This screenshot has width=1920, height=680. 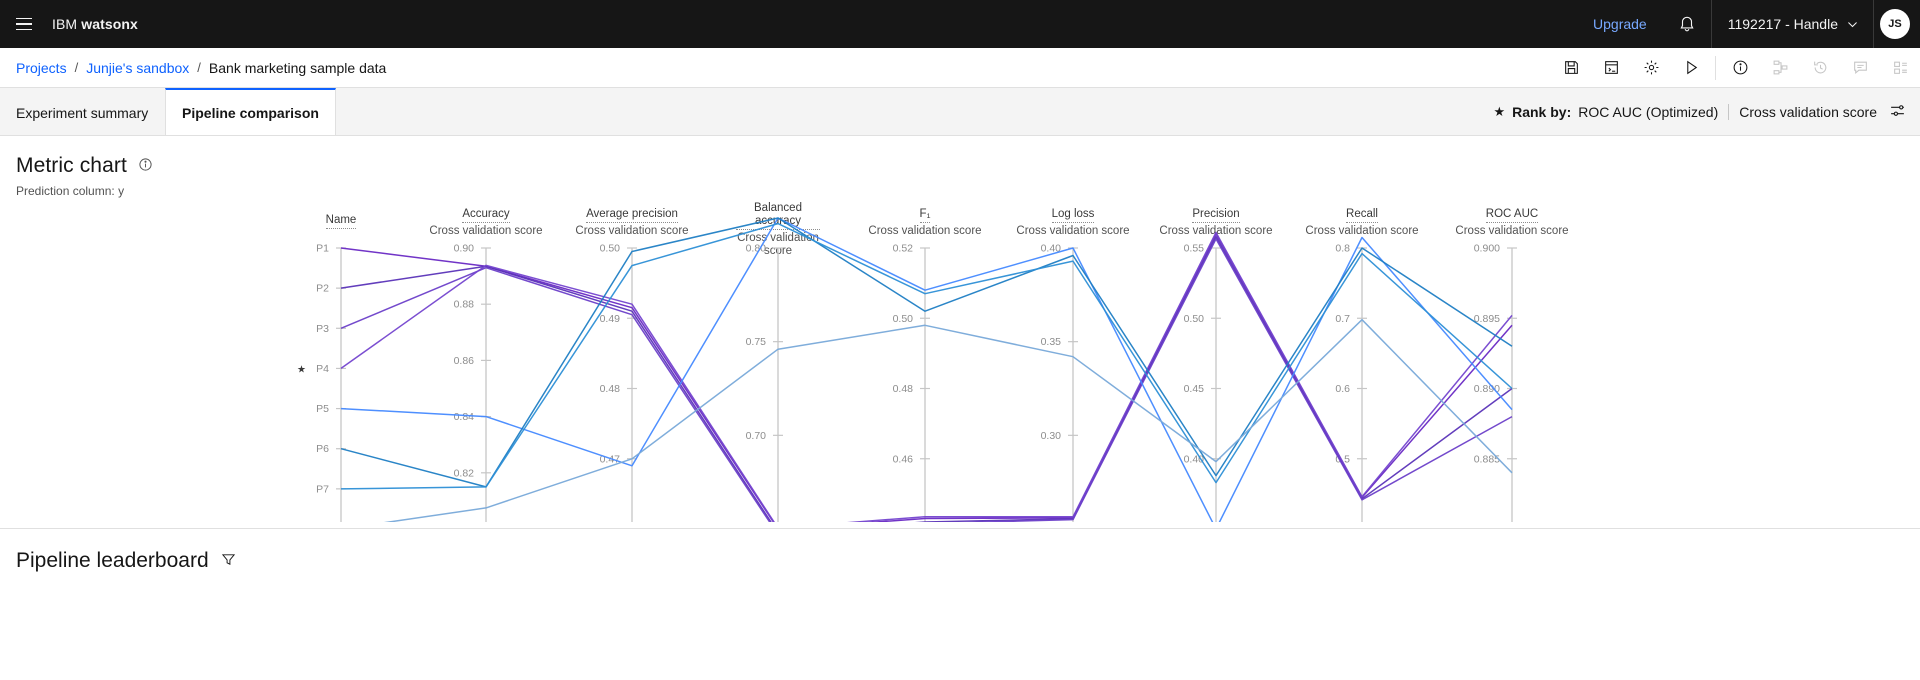 I want to click on brand-logo: IBM watsonx, so click(x=95, y=24).